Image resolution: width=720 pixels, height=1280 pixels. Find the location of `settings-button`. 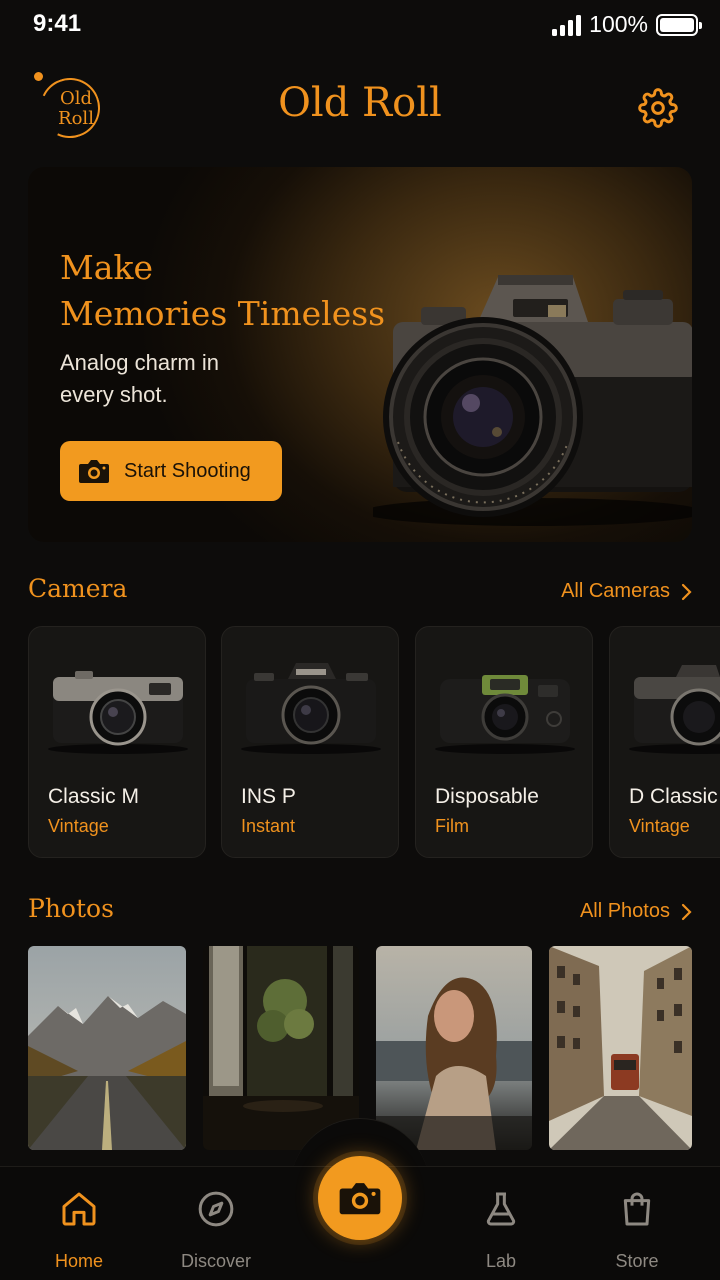

settings-button is located at coordinates (658, 108).